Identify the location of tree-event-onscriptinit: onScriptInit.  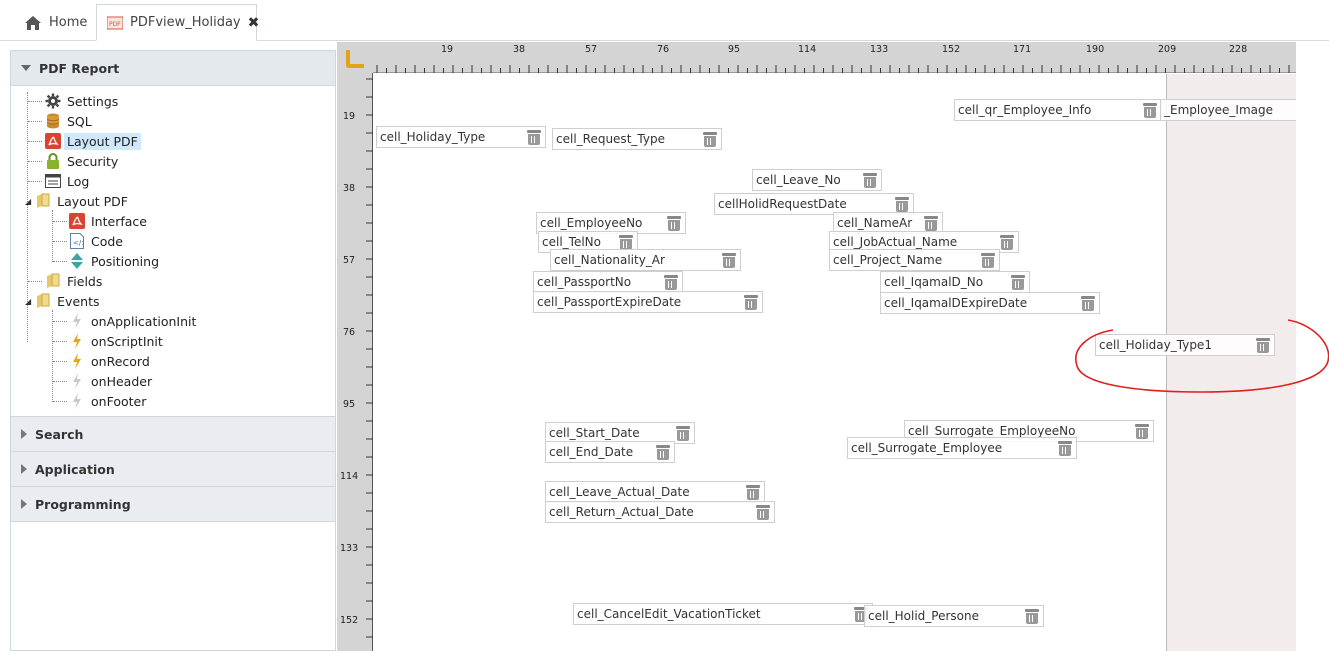
(116, 341).